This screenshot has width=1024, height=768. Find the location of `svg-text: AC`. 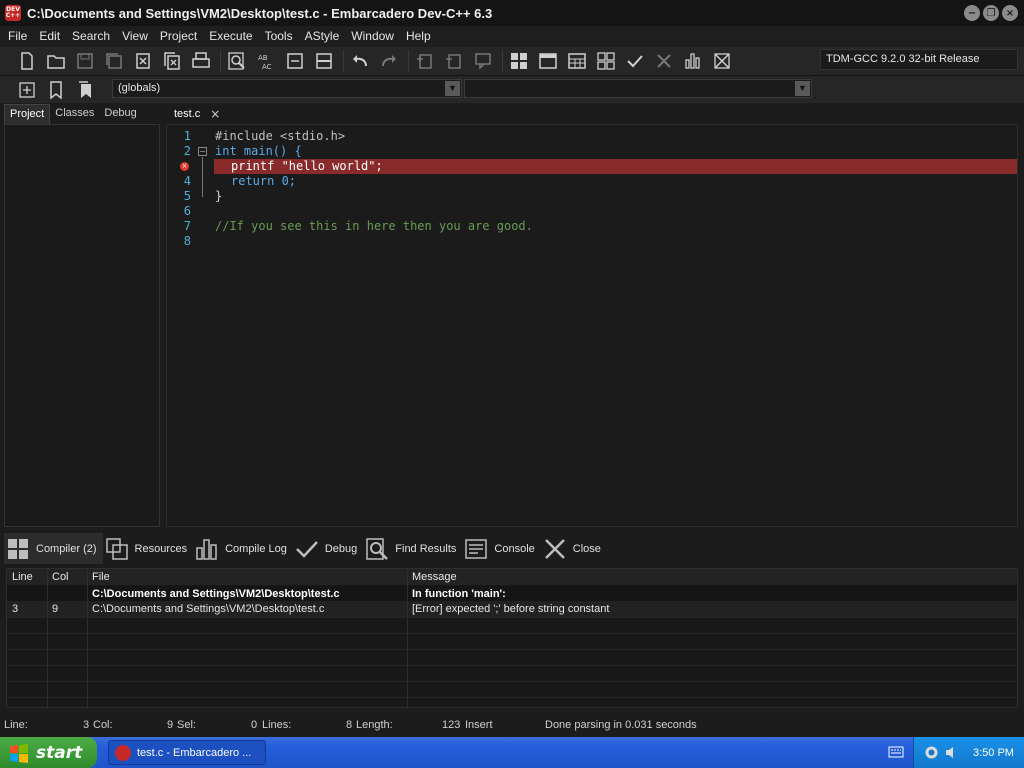

svg-text: AC is located at coordinates (267, 67).